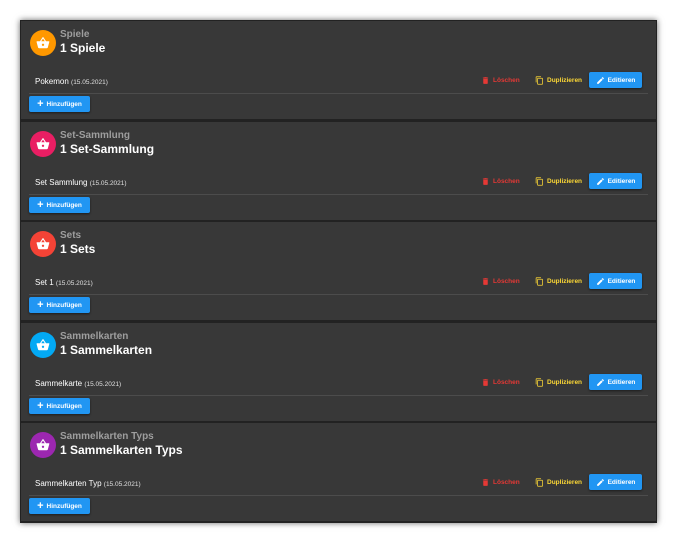  I want to click on item-name: Set Sammlung, so click(61, 182).